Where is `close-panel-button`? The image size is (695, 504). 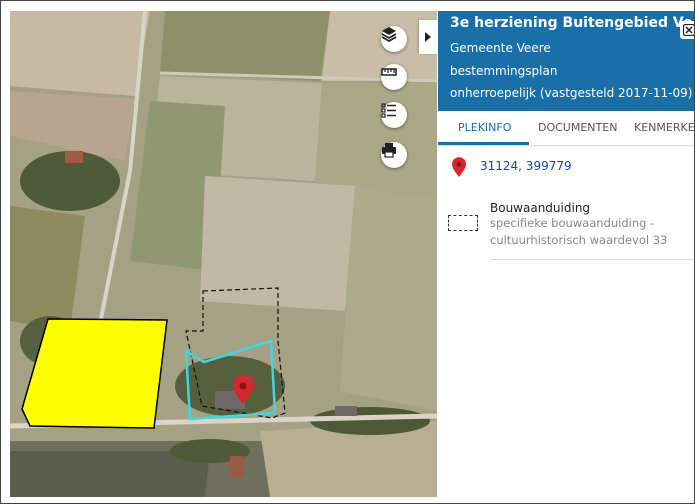
close-panel-button is located at coordinates (687, 30).